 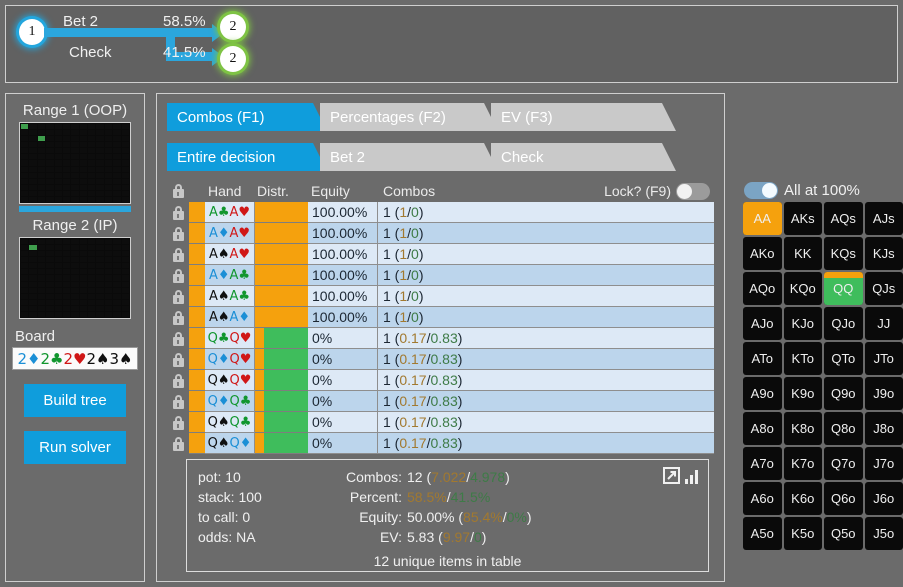 I want to click on matrix-cell-kjs: KJs, so click(x=883, y=253).